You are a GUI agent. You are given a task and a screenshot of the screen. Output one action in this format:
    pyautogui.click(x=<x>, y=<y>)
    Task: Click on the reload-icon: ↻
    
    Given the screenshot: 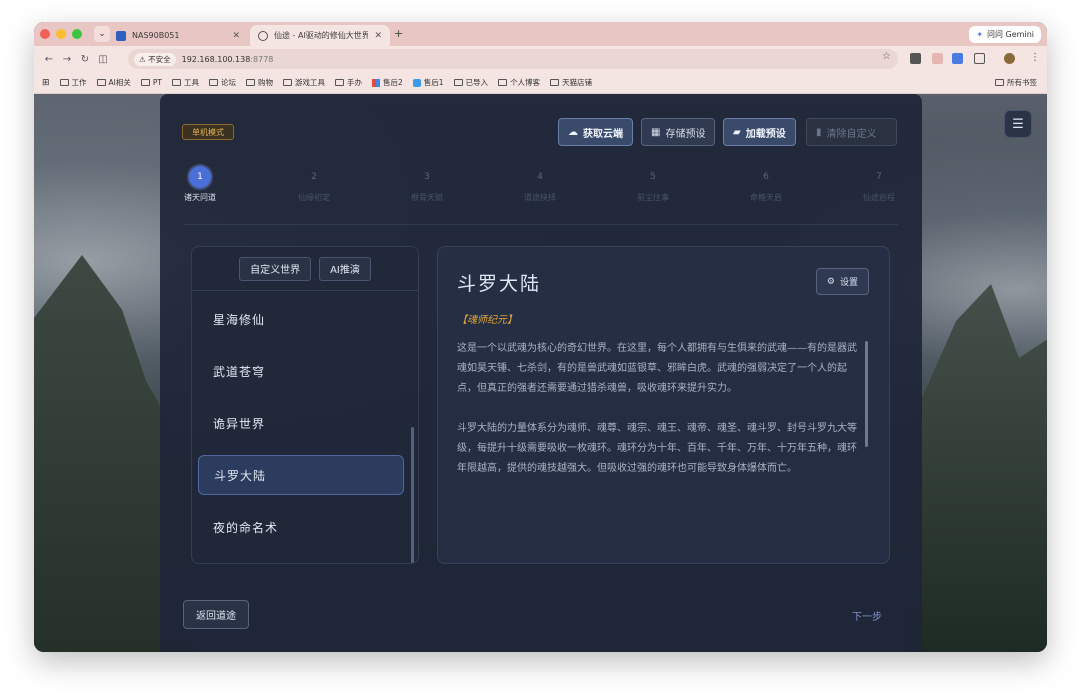 What is the action you would take?
    pyautogui.click(x=85, y=59)
    